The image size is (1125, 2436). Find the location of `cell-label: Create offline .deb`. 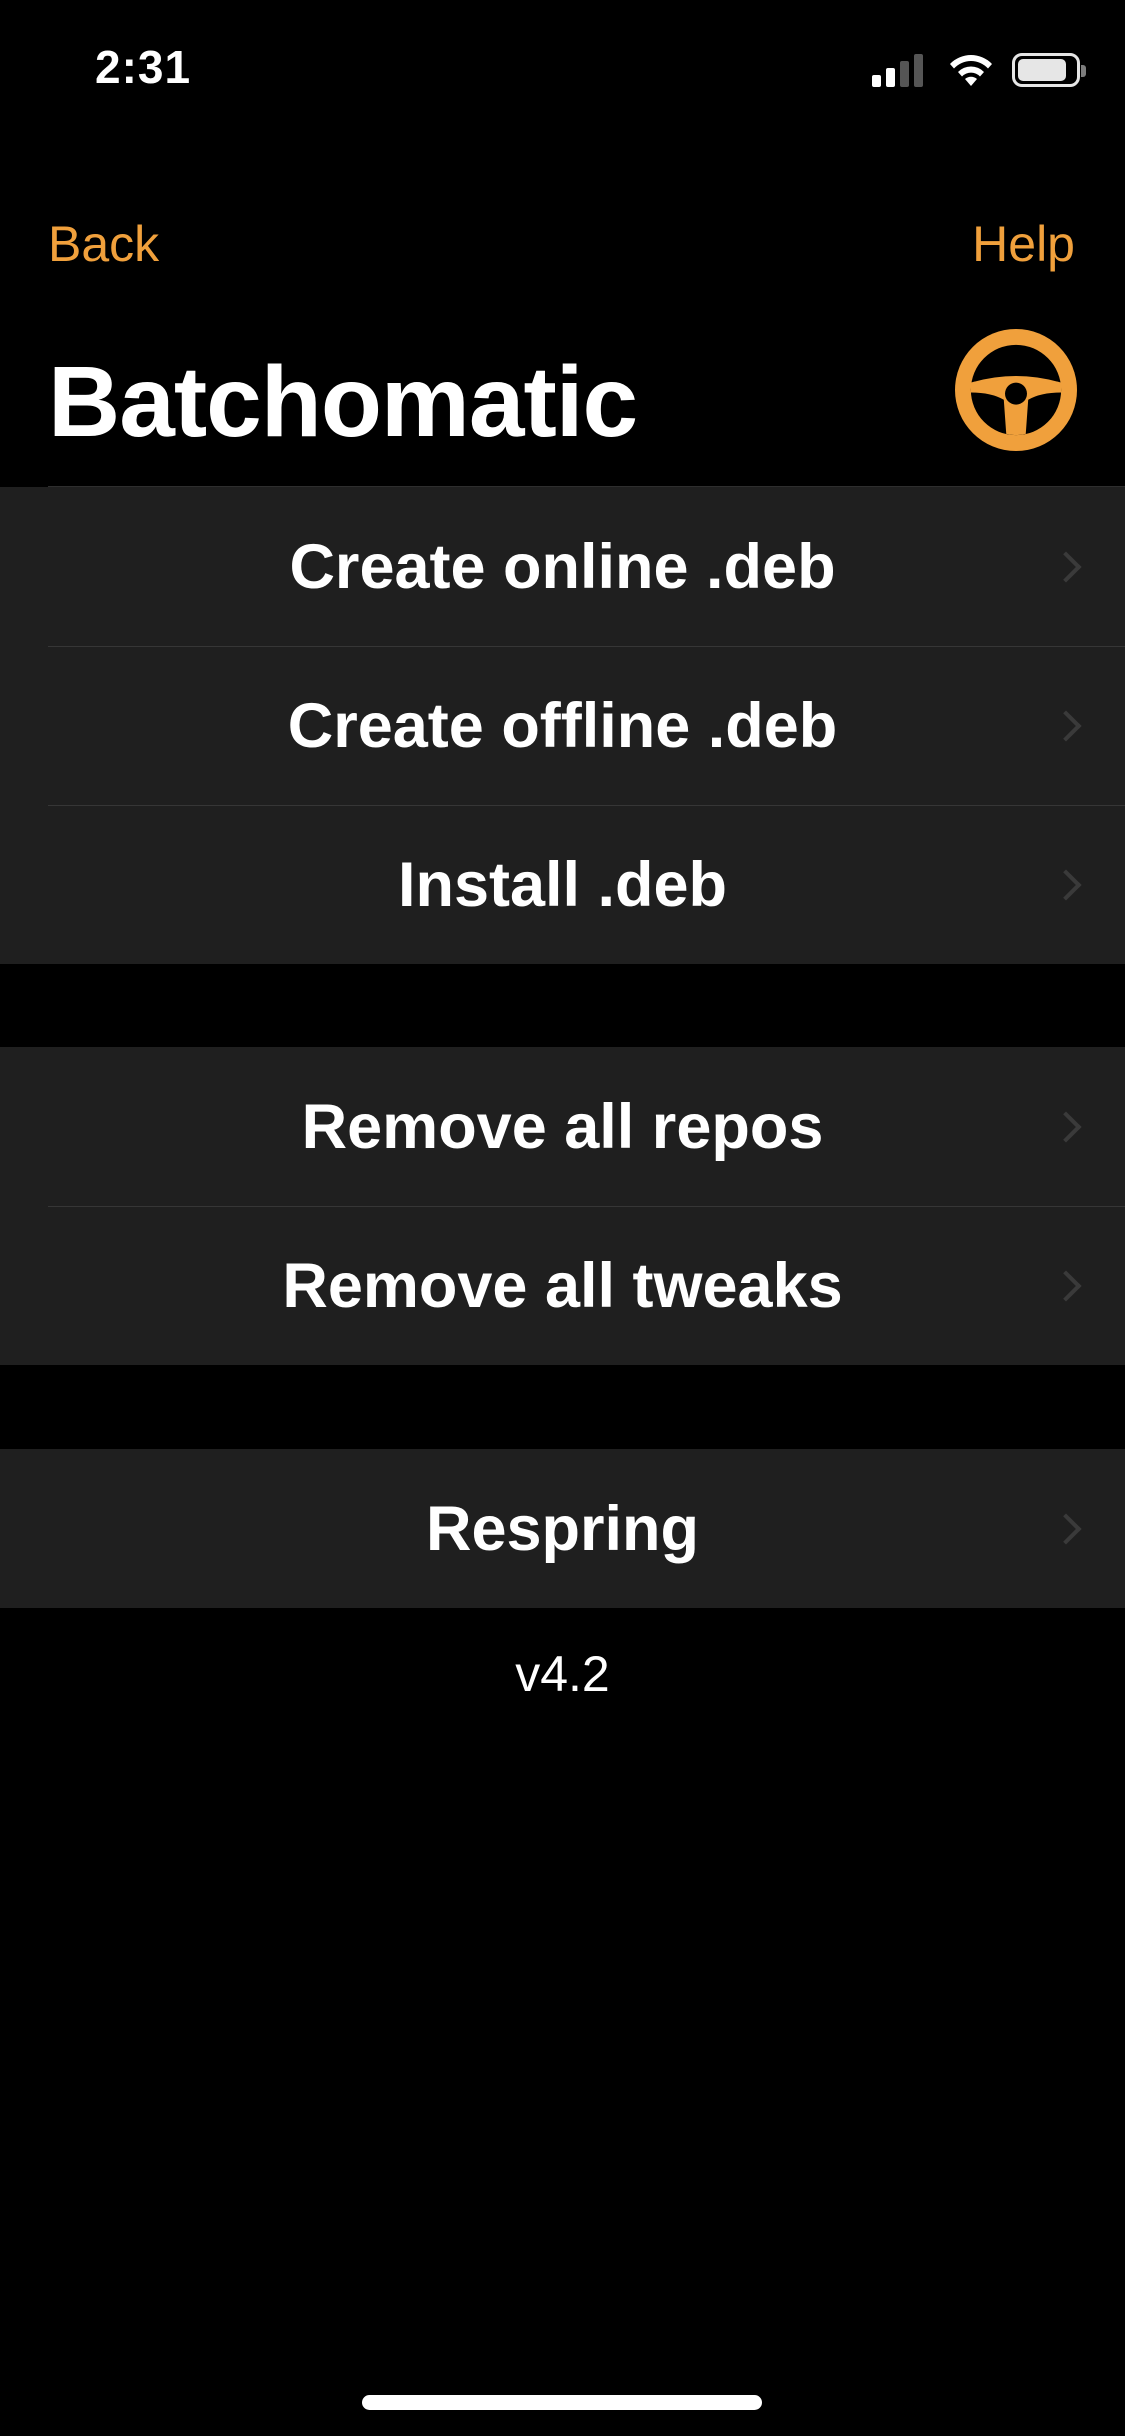

cell-label: Create offline .deb is located at coordinates (562, 725).